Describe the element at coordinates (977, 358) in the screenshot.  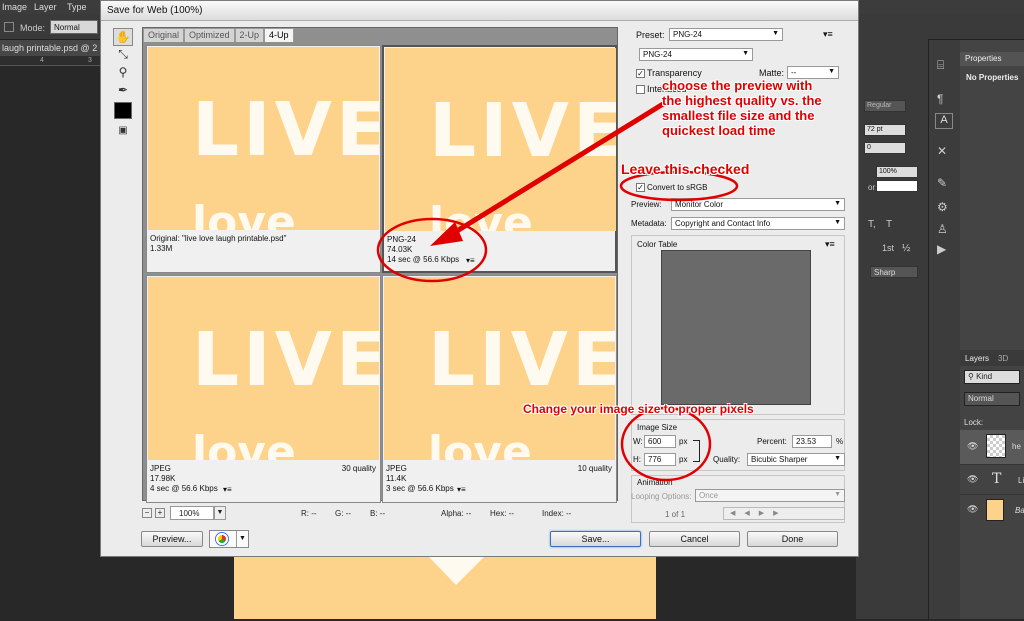
I see `tab-layers: Layers` at that location.